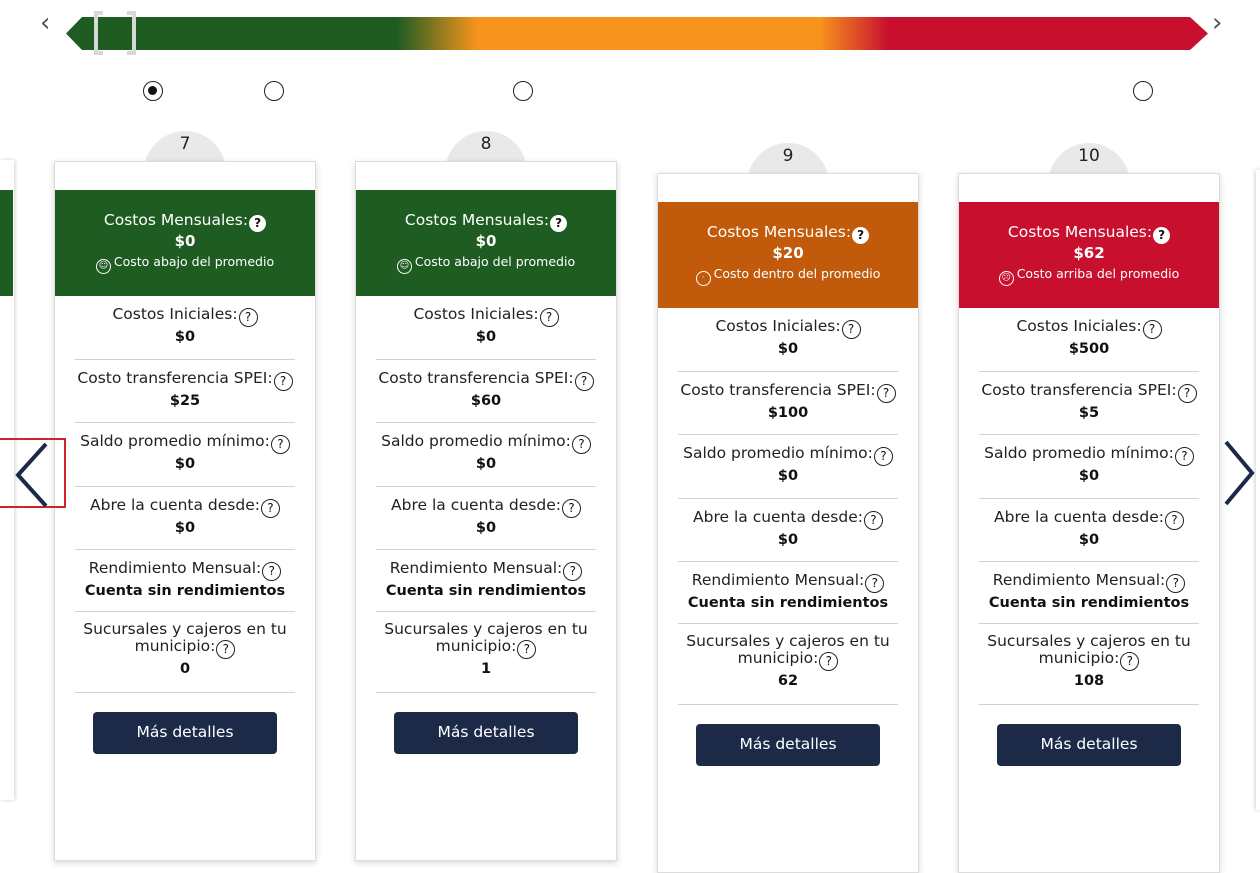 The width and height of the screenshot is (1260, 873). What do you see at coordinates (1089, 349) in the screenshot?
I see `row-value: $500` at bounding box center [1089, 349].